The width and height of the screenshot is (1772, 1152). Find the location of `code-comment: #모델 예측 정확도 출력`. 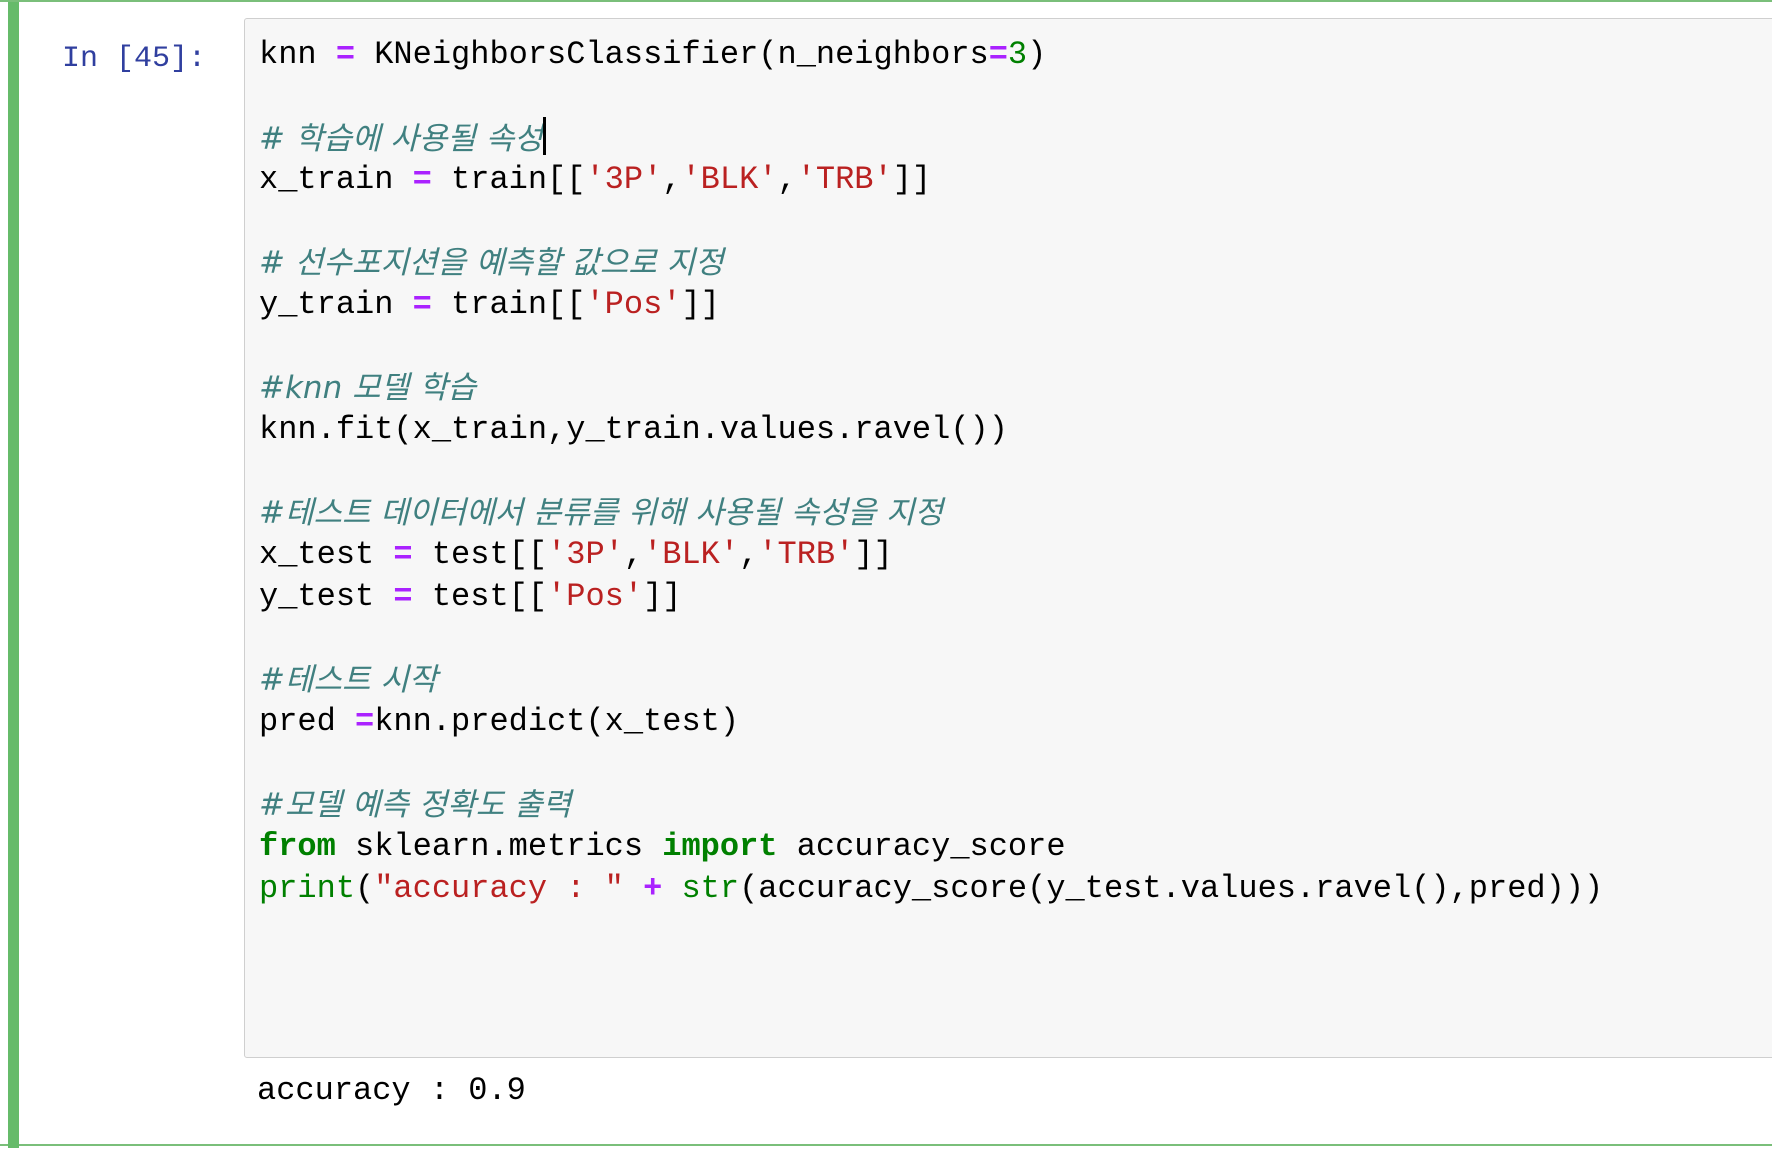

code-comment: #모델 예측 정확도 출력 is located at coordinates (415, 805).